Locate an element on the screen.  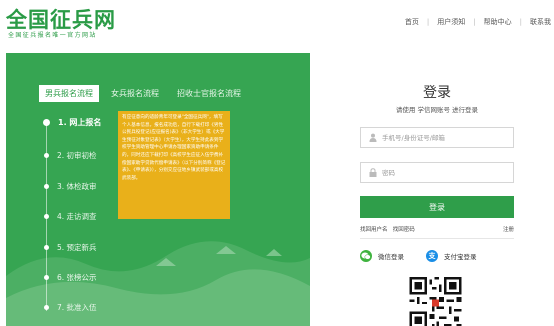
account-links: 找回用户名 找回密码 注册 is located at coordinates (437, 229).